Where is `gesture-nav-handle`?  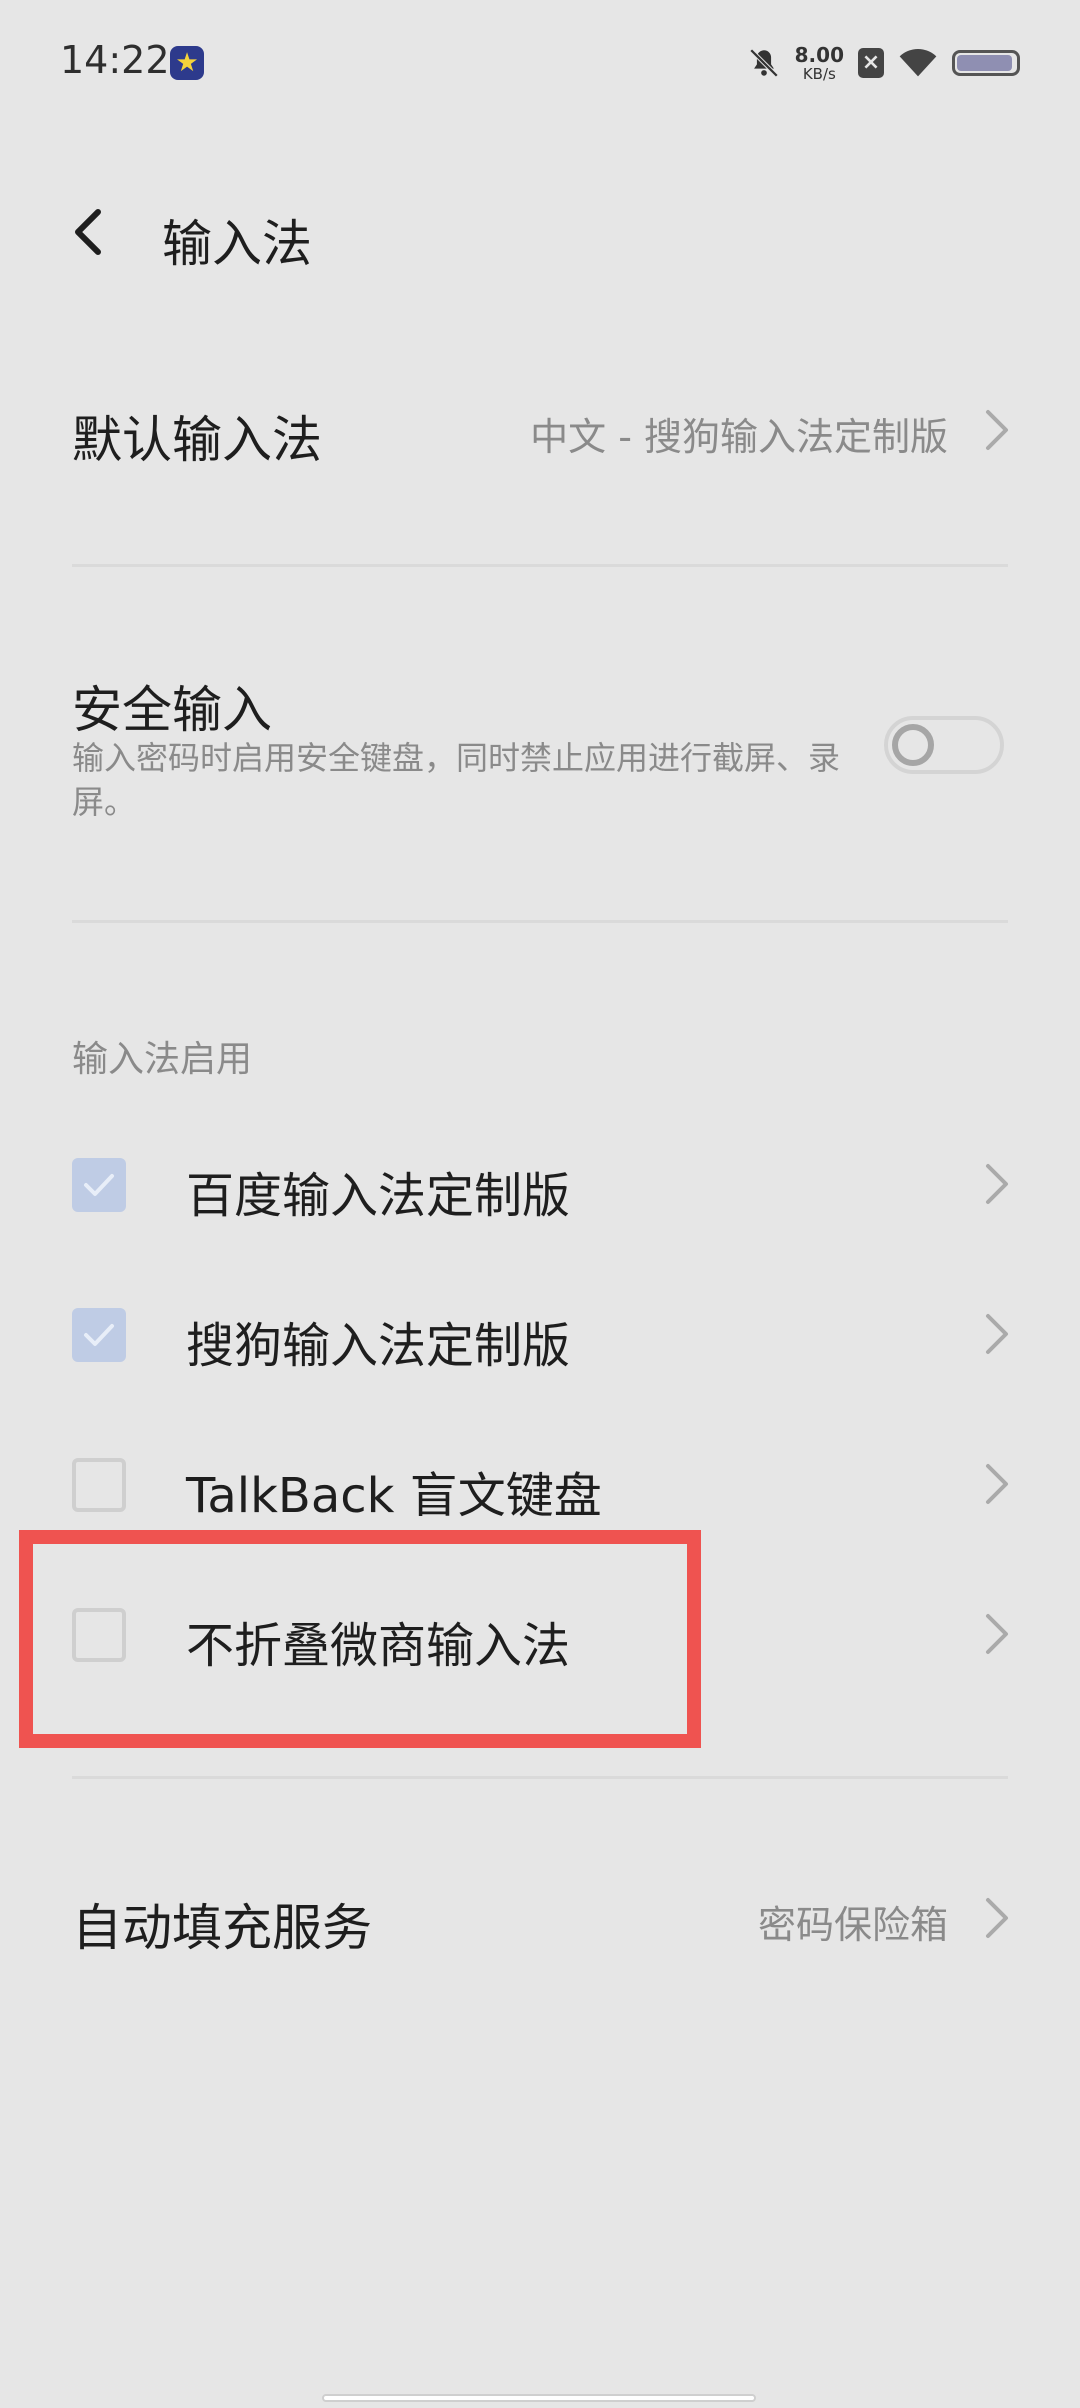
gesture-nav-handle is located at coordinates (539, 2398).